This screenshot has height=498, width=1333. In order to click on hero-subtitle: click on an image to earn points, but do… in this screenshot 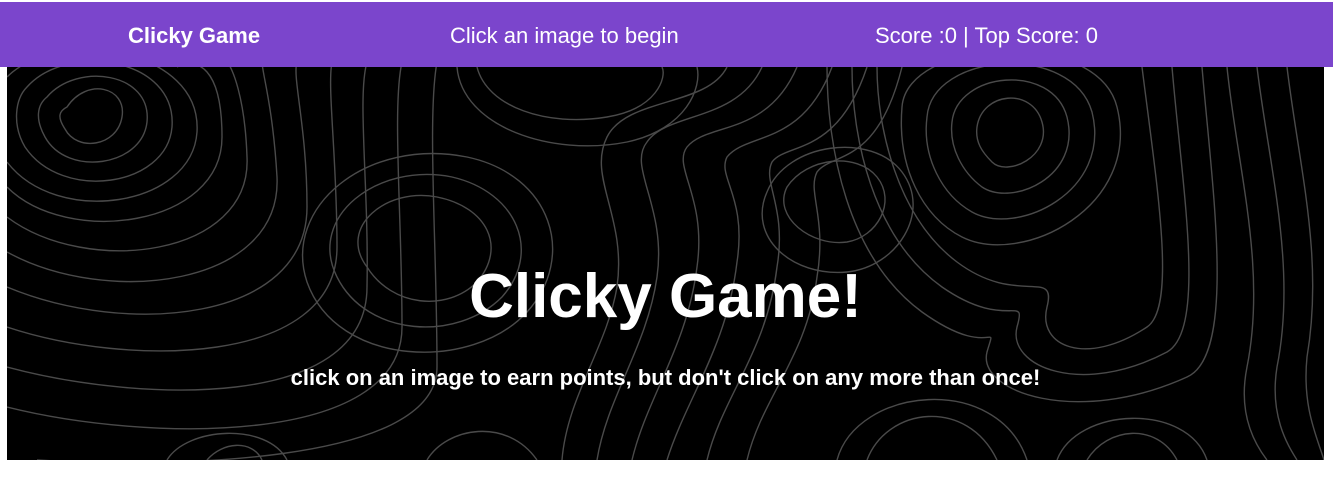, I will do `click(665, 377)`.